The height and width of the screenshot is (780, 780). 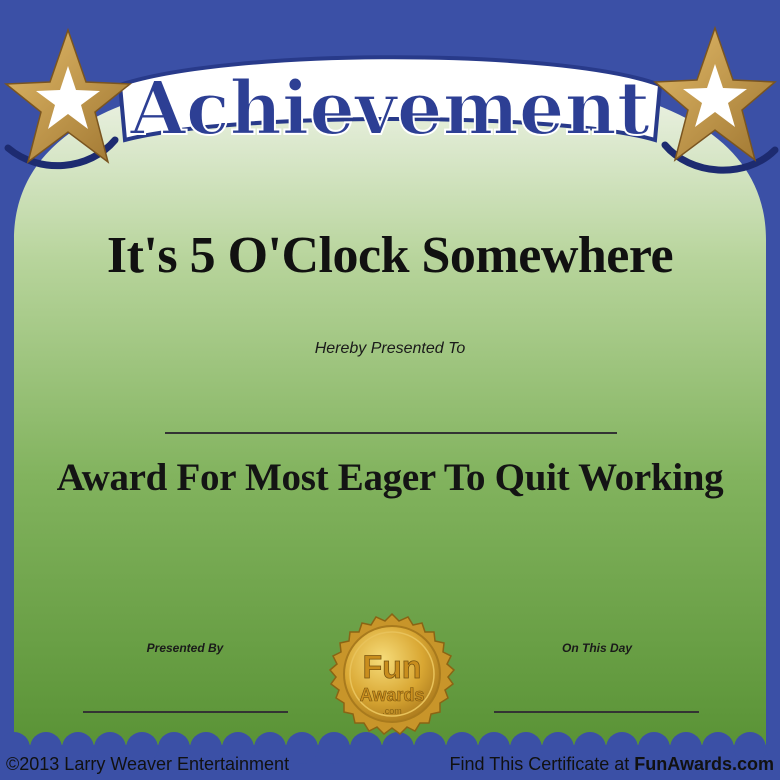 I want to click on certificate-subtitle: It's 5 O'Clock Somewhere, so click(x=390, y=255).